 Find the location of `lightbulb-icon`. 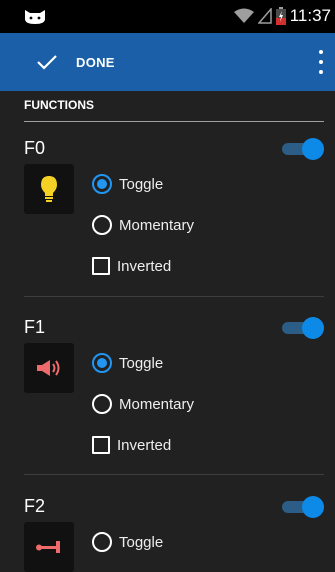

lightbulb-icon is located at coordinates (49, 189).